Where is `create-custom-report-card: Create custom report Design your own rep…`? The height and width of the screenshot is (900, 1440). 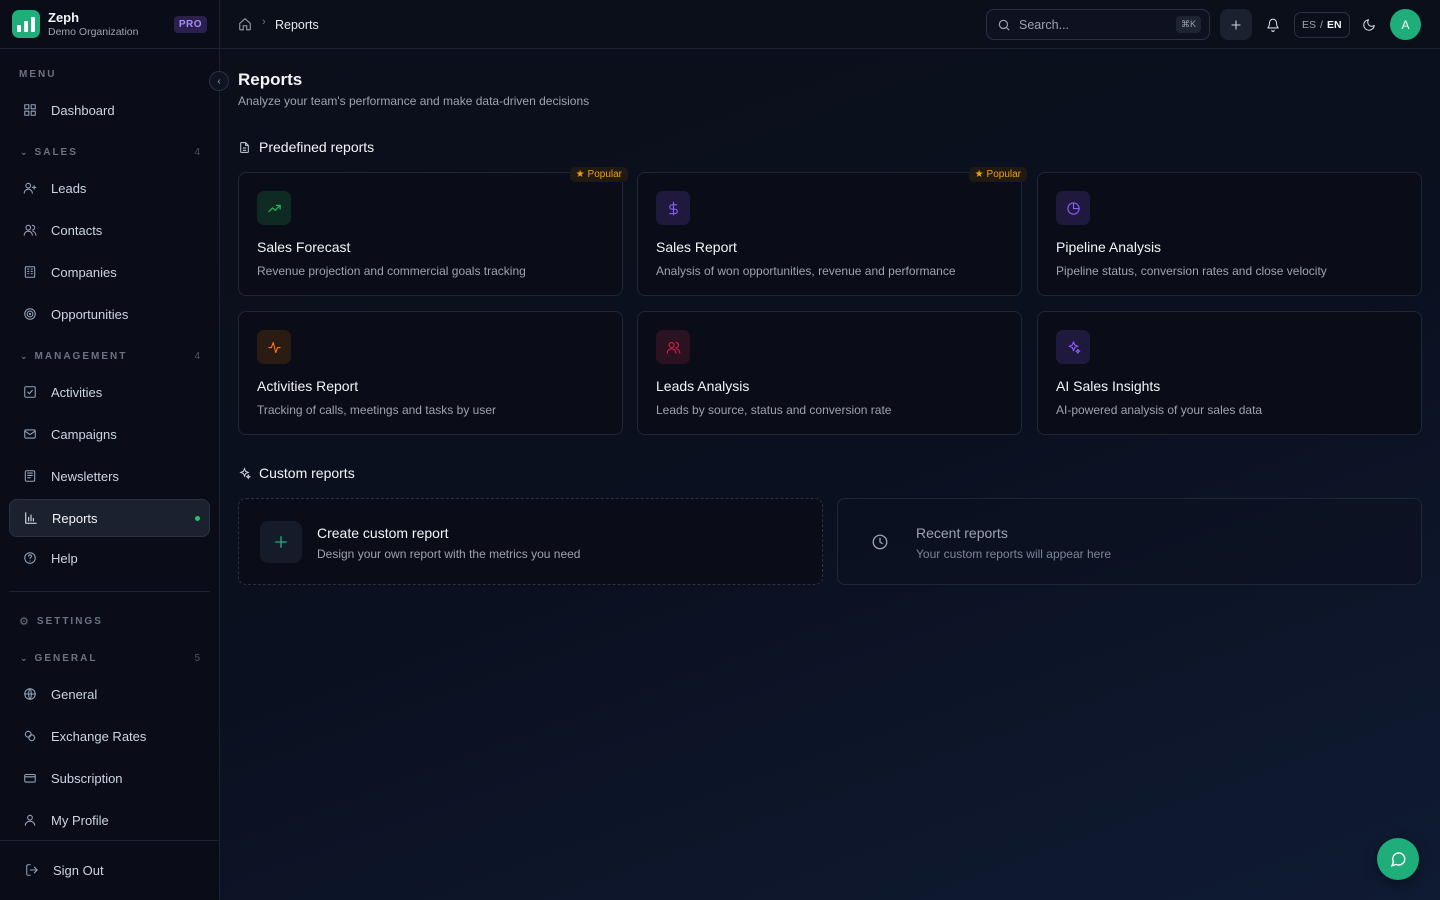
create-custom-report-card: Create custom report Design your own rep… is located at coordinates (530, 541).